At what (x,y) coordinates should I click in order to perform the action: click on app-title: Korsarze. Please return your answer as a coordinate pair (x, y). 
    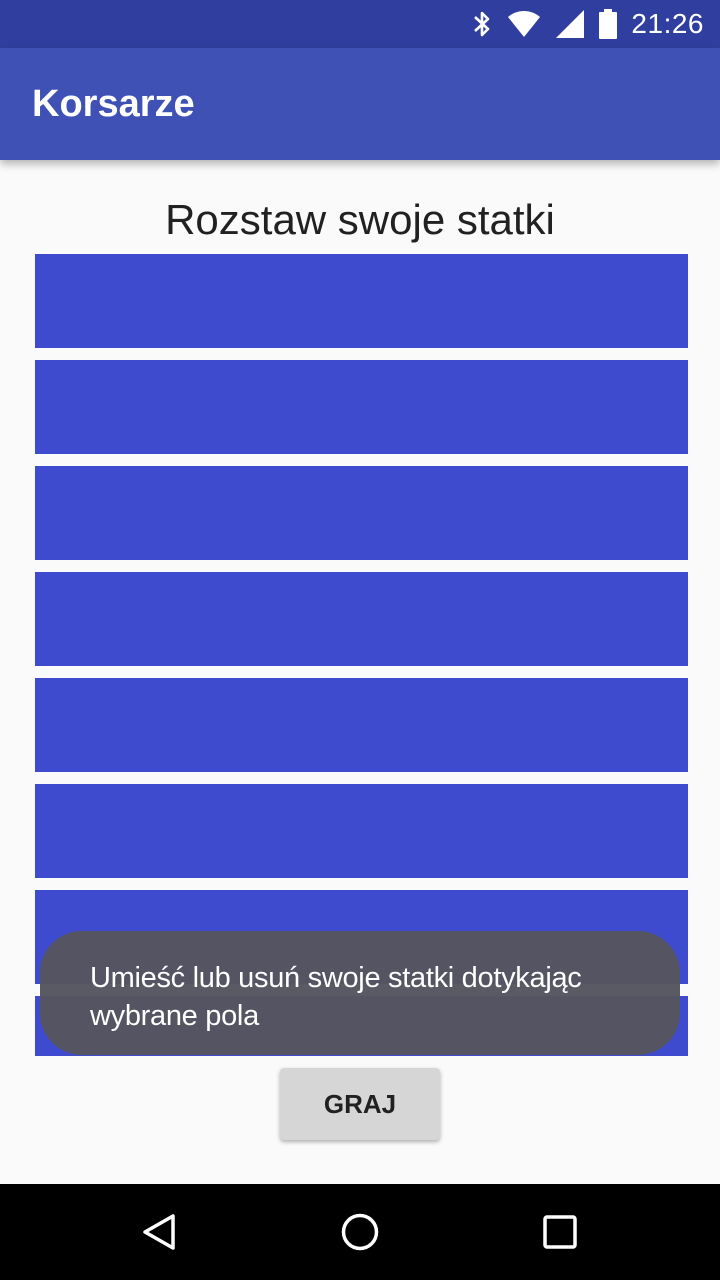
    Looking at the image, I should click on (113, 104).